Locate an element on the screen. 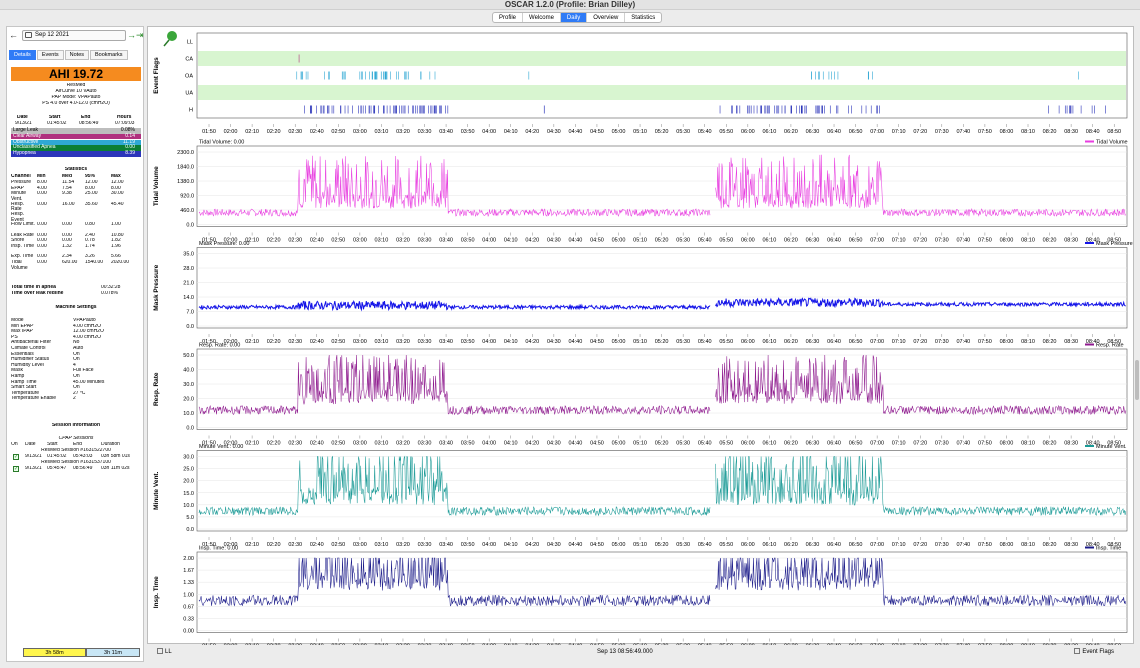 Image resolution: width=1140 pixels, height=668 pixels. stats-cell: 1.96 is located at coordinates (124, 247).